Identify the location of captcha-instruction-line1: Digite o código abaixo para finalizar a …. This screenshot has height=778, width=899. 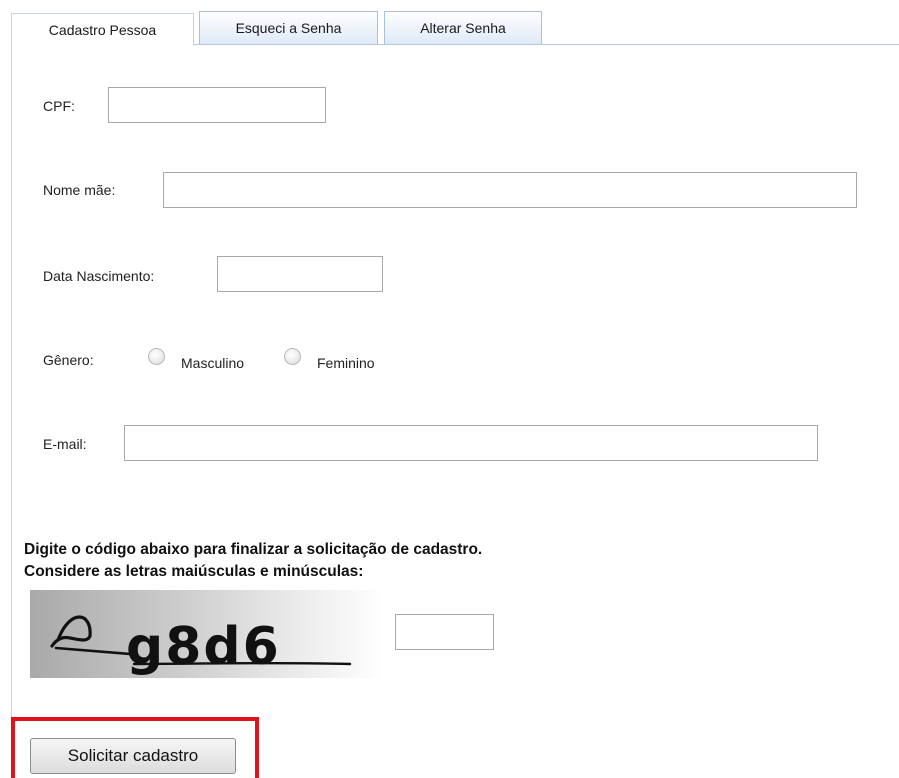
(253, 549).